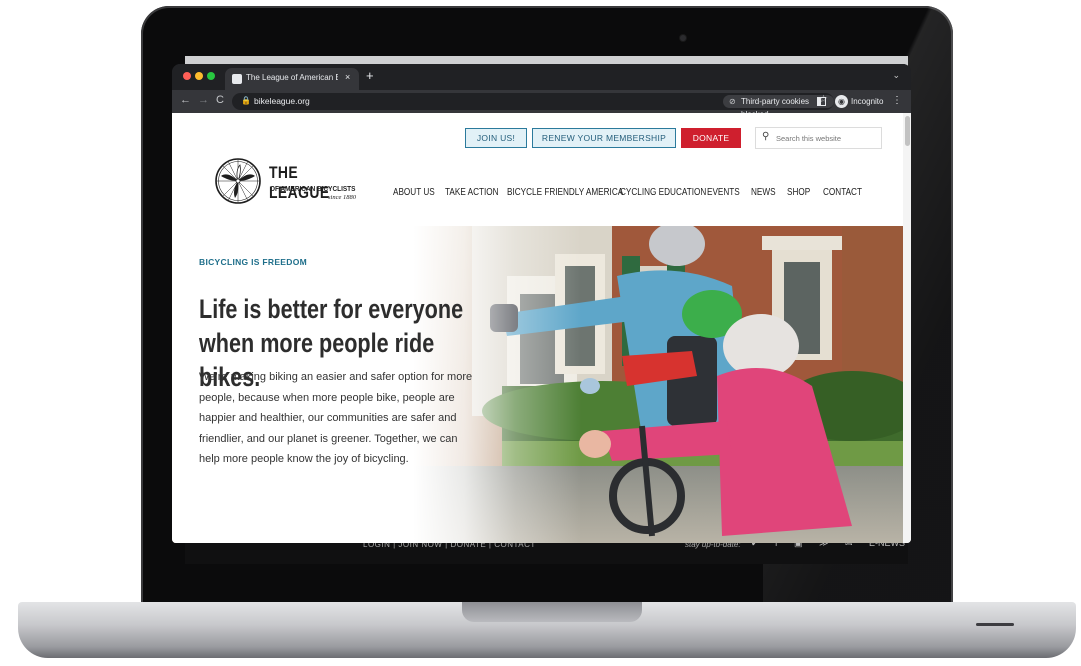  Describe the element at coordinates (220, 100) in the screenshot. I see `reload-button: C` at that location.